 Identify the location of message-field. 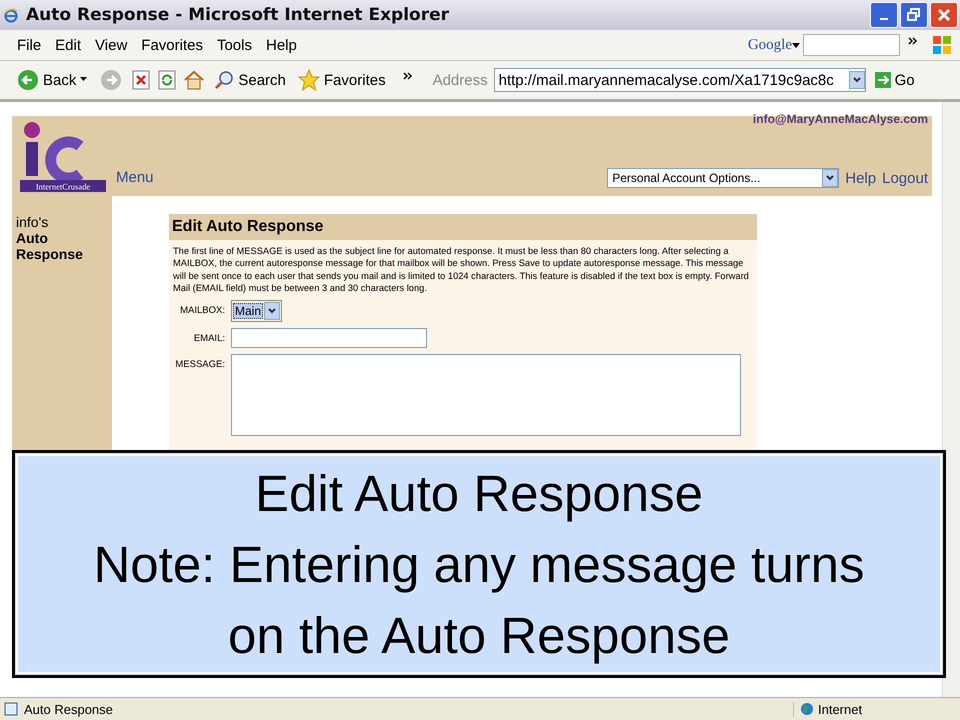
(486, 395).